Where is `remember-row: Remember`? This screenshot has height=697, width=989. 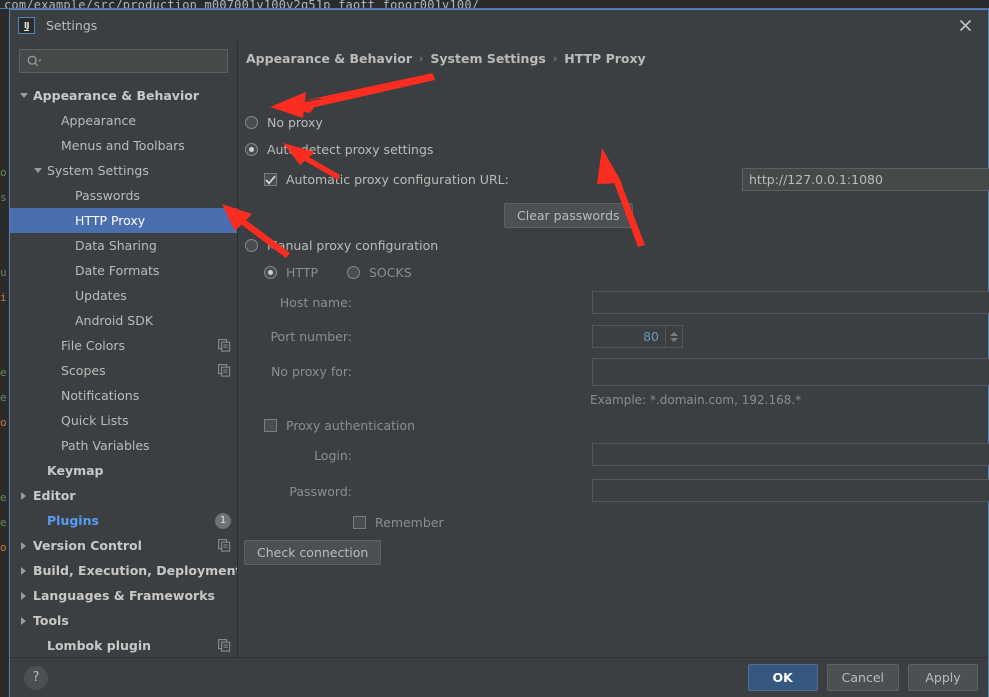
remember-row: Remember is located at coordinates (398, 522).